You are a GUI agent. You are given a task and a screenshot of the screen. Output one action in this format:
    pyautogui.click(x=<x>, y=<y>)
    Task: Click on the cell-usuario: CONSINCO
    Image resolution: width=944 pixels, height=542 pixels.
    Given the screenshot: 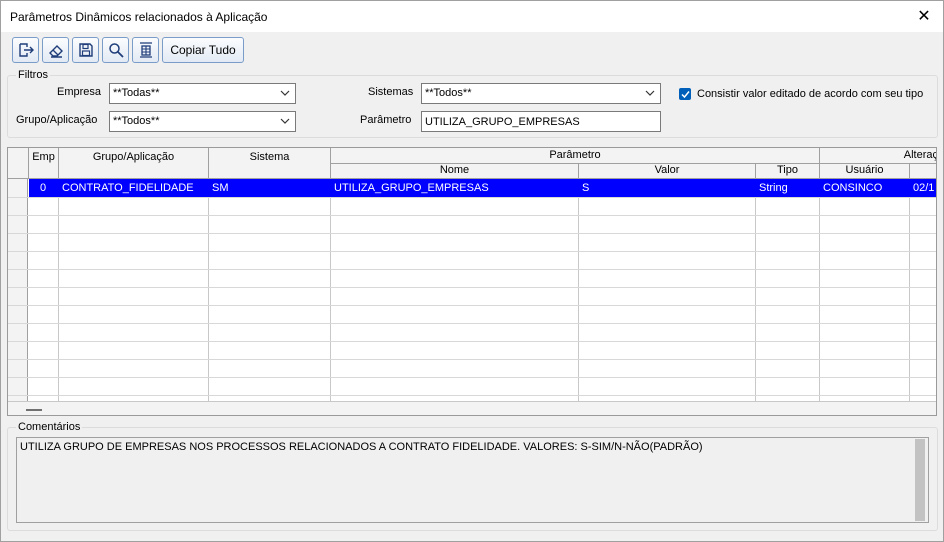 What is the action you would take?
    pyautogui.click(x=853, y=188)
    